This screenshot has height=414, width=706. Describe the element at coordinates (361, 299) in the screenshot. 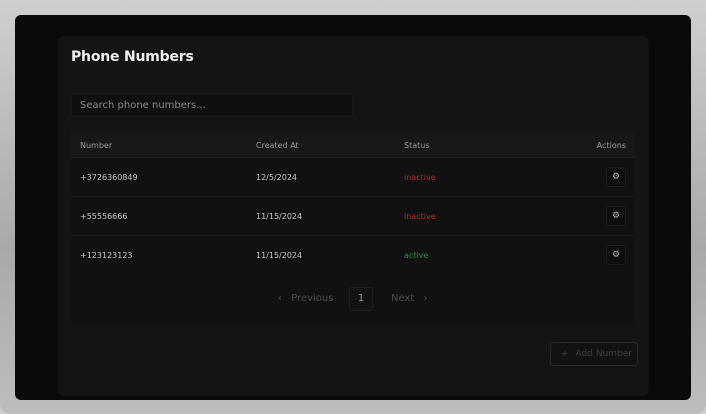

I see `page-number-button: 1` at that location.